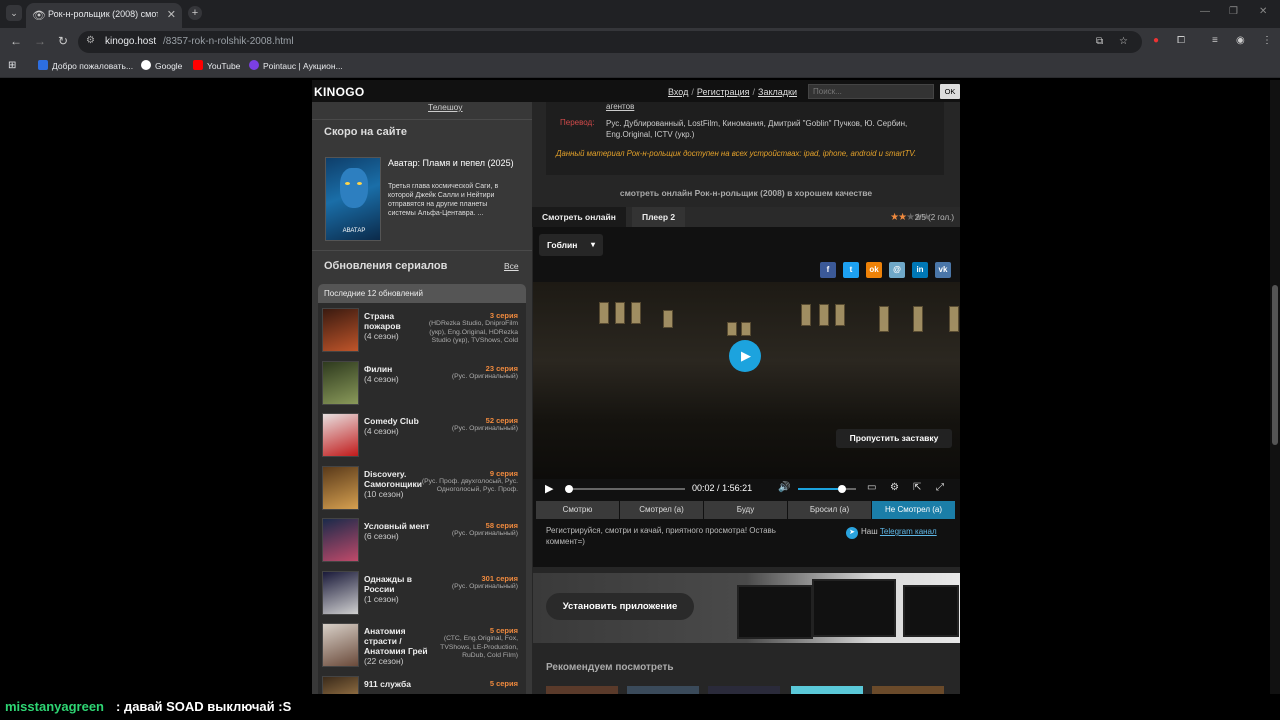 The image size is (1280, 720). I want to click on settings-gear-icon: ⚙, so click(894, 487).